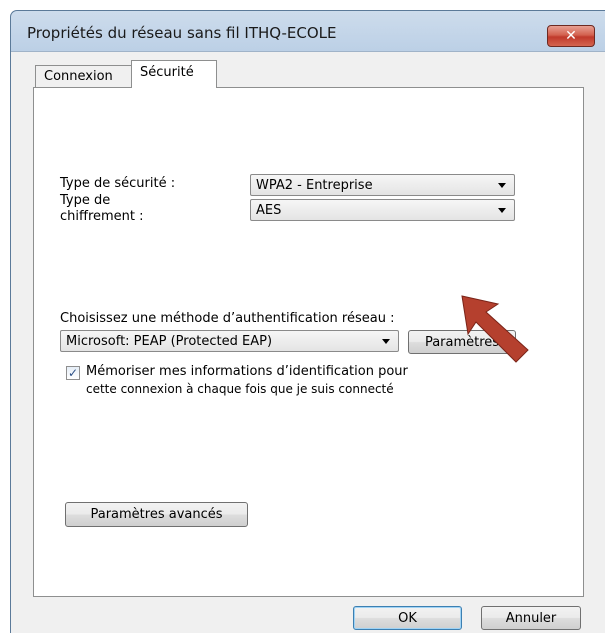  I want to click on tab-securite: Sécurité, so click(174, 74).